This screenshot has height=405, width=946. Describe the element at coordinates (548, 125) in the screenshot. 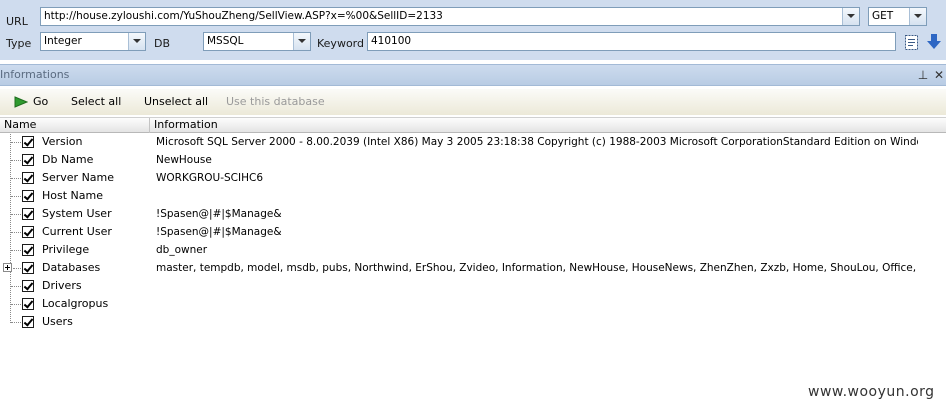

I see `column-header-information: Information` at that location.